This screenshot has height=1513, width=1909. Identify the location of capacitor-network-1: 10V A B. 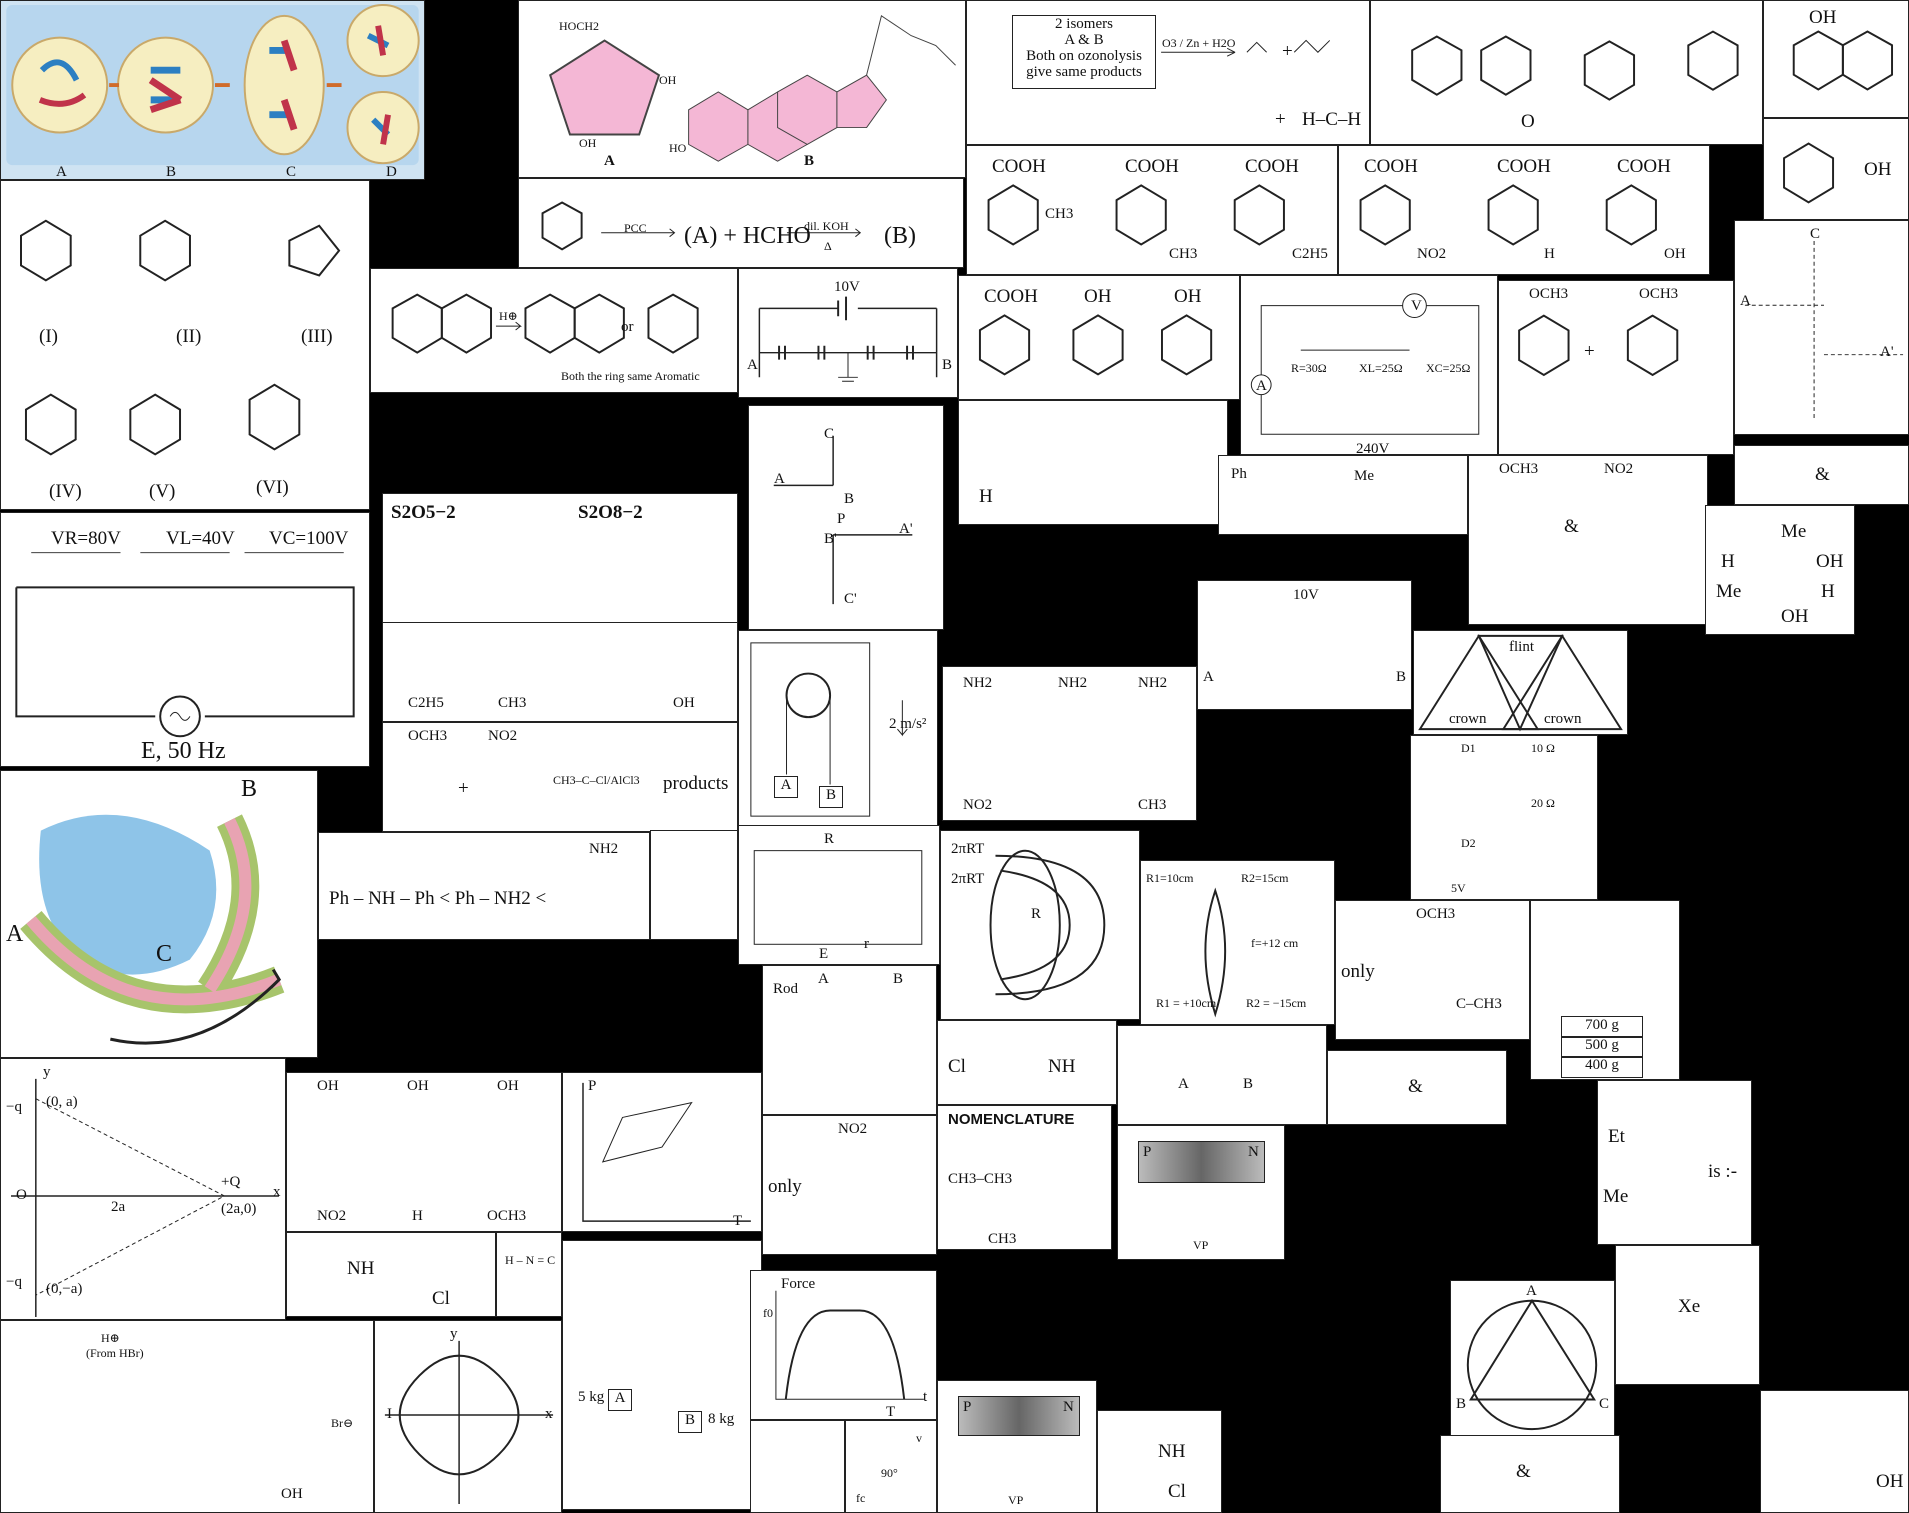
(848, 333).